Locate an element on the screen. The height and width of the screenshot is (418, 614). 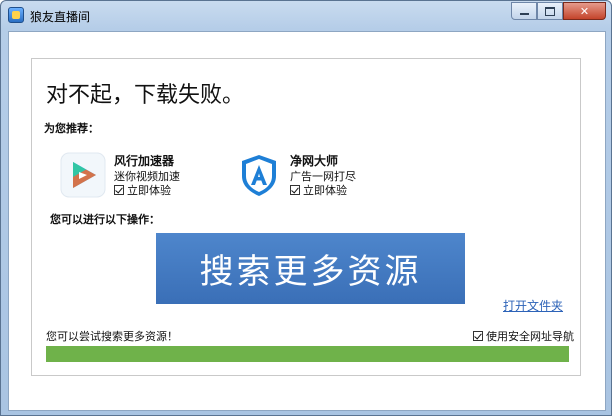
close-button: ✕ is located at coordinates (584, 11).